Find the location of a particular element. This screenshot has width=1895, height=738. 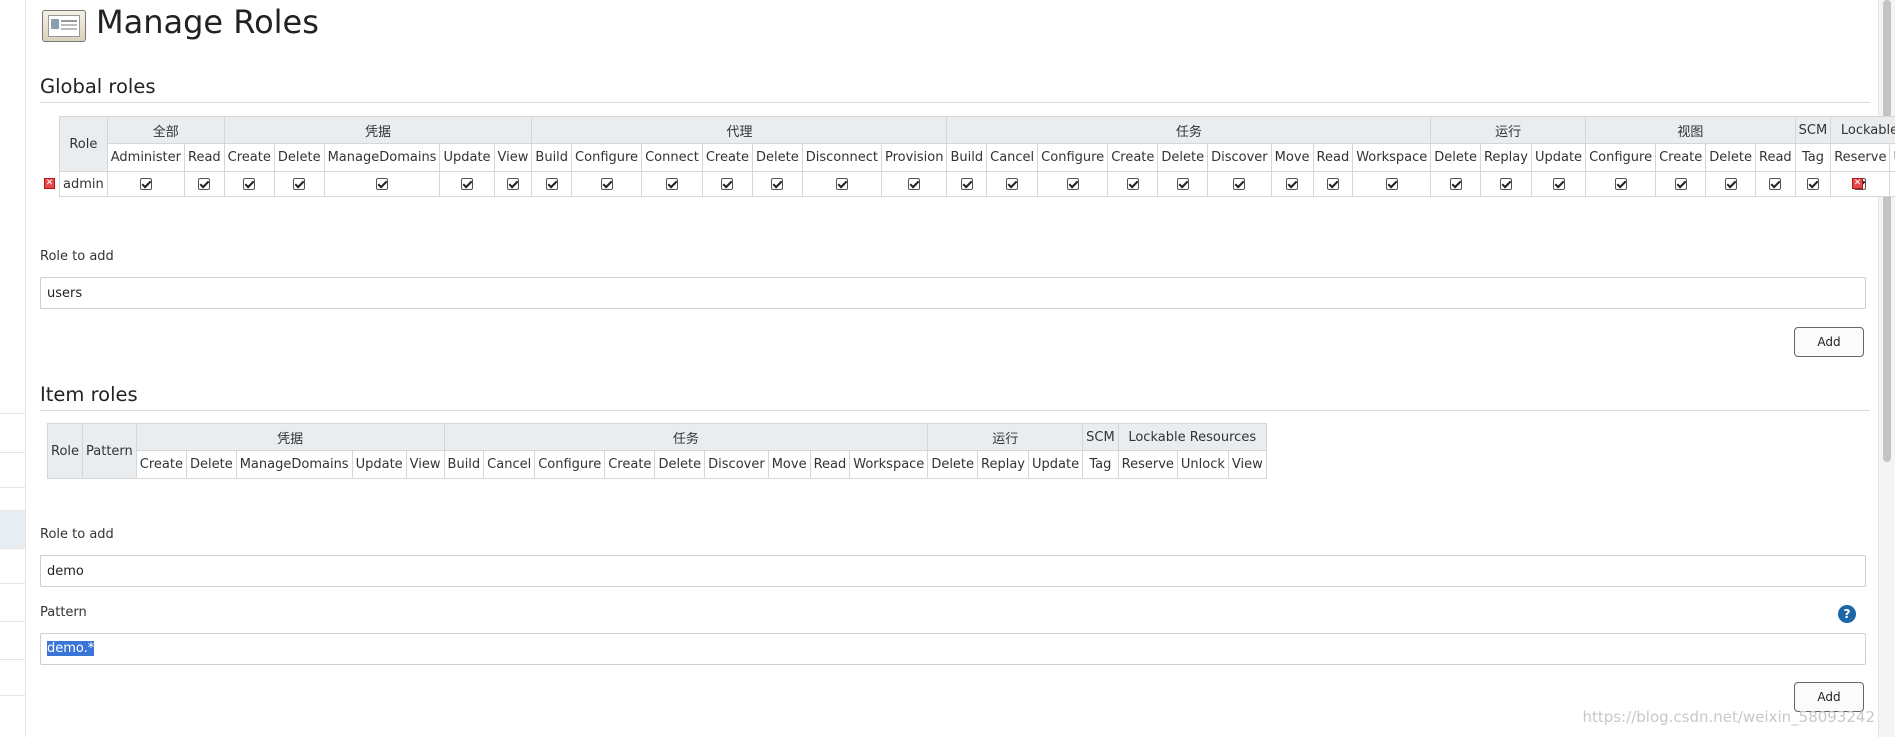

permission-header: Unlock is located at coordinates (1202, 465).